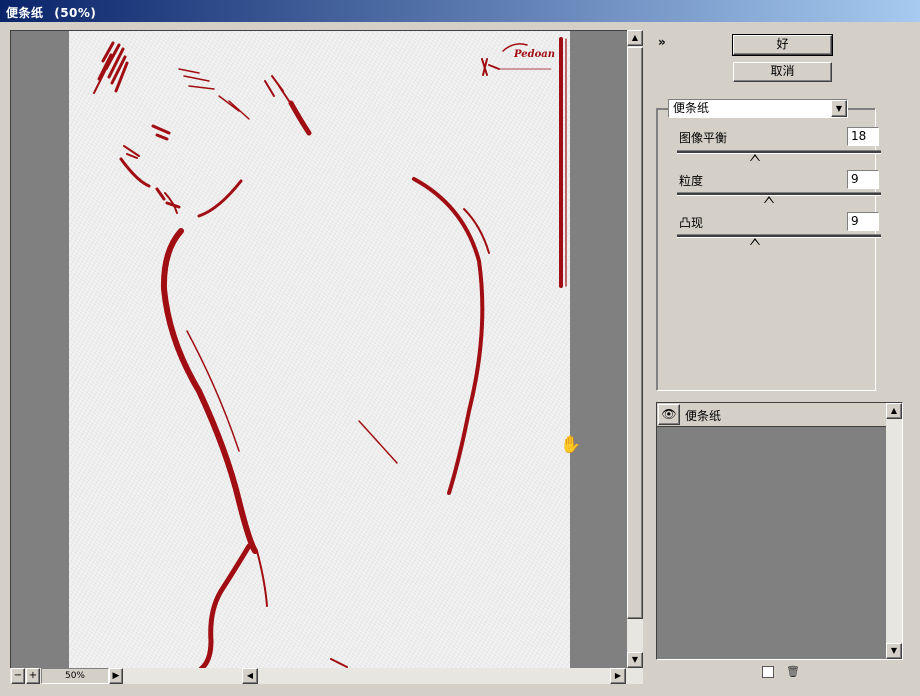  What do you see at coordinates (779, 152) in the screenshot?
I see `slider-track-image-balance` at bounding box center [779, 152].